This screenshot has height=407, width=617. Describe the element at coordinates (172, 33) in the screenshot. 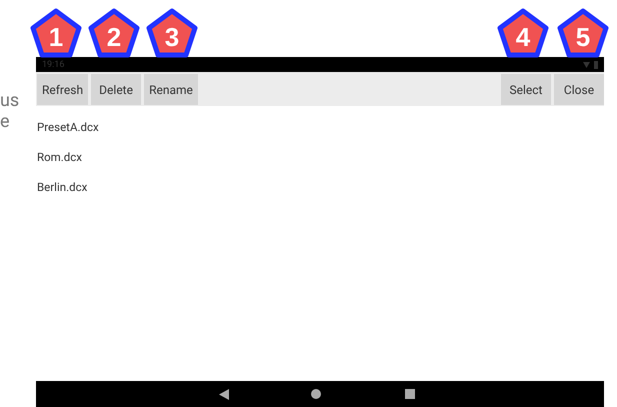

I see `callout-badge: 3` at that location.